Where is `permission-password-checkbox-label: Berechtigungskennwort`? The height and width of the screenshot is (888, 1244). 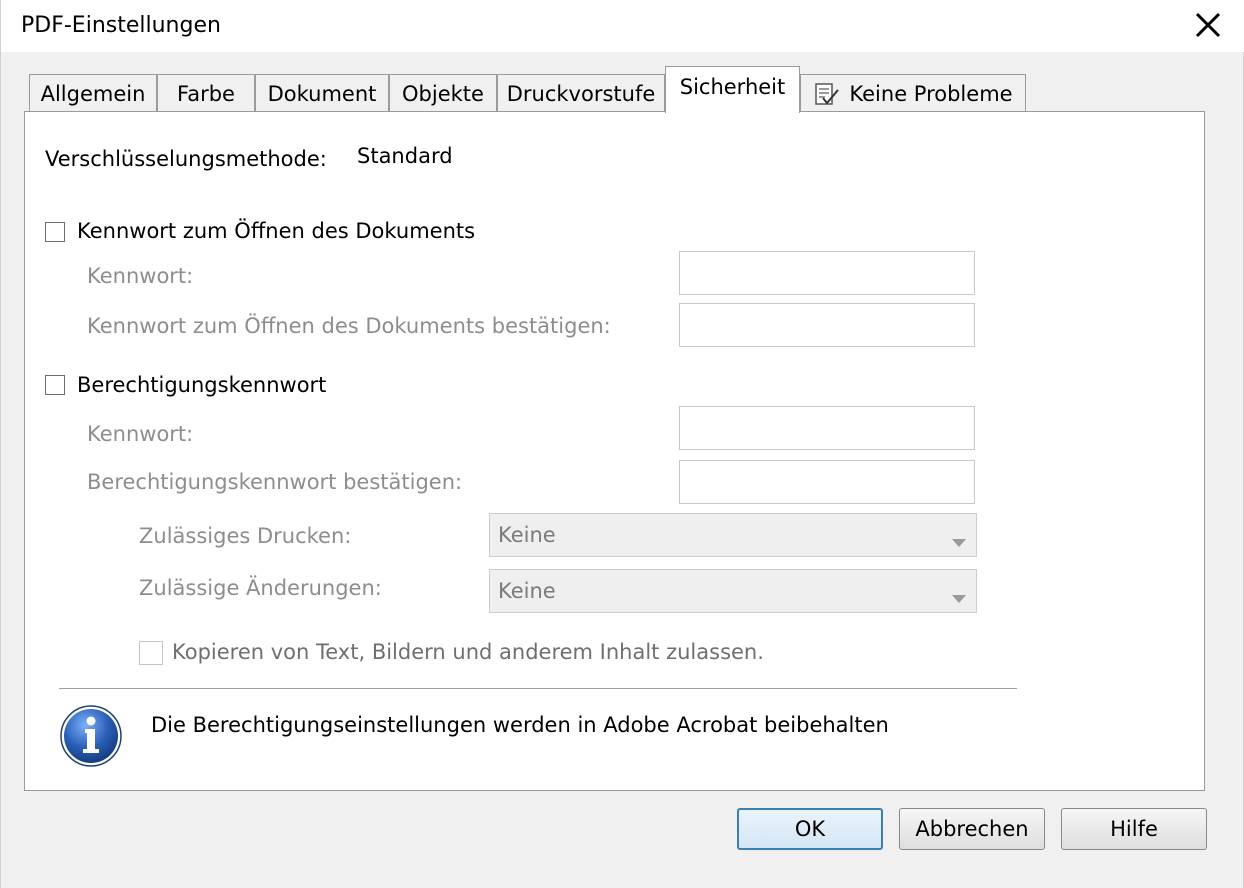 permission-password-checkbox-label: Berechtigungskennwort is located at coordinates (202, 385).